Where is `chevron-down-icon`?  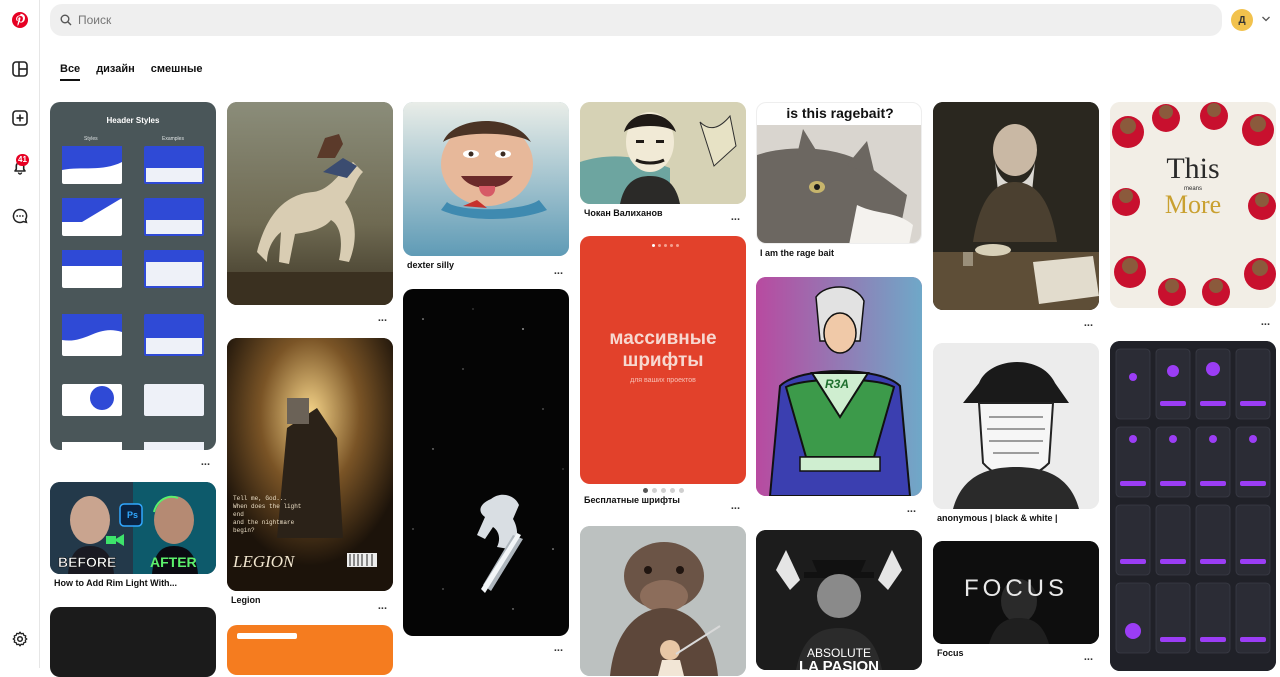
chevron-down-icon is located at coordinates (1266, 19).